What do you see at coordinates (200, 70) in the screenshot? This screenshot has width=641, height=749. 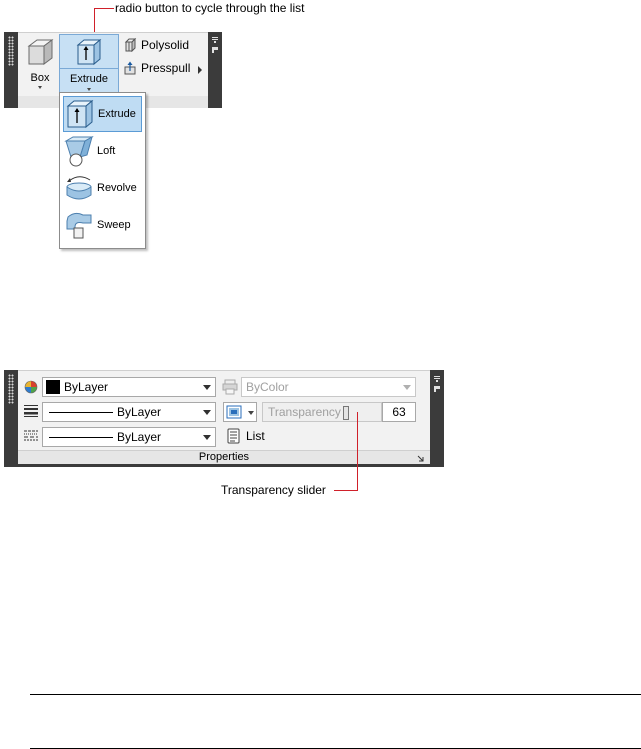 I see `expand-right-icon` at bounding box center [200, 70].